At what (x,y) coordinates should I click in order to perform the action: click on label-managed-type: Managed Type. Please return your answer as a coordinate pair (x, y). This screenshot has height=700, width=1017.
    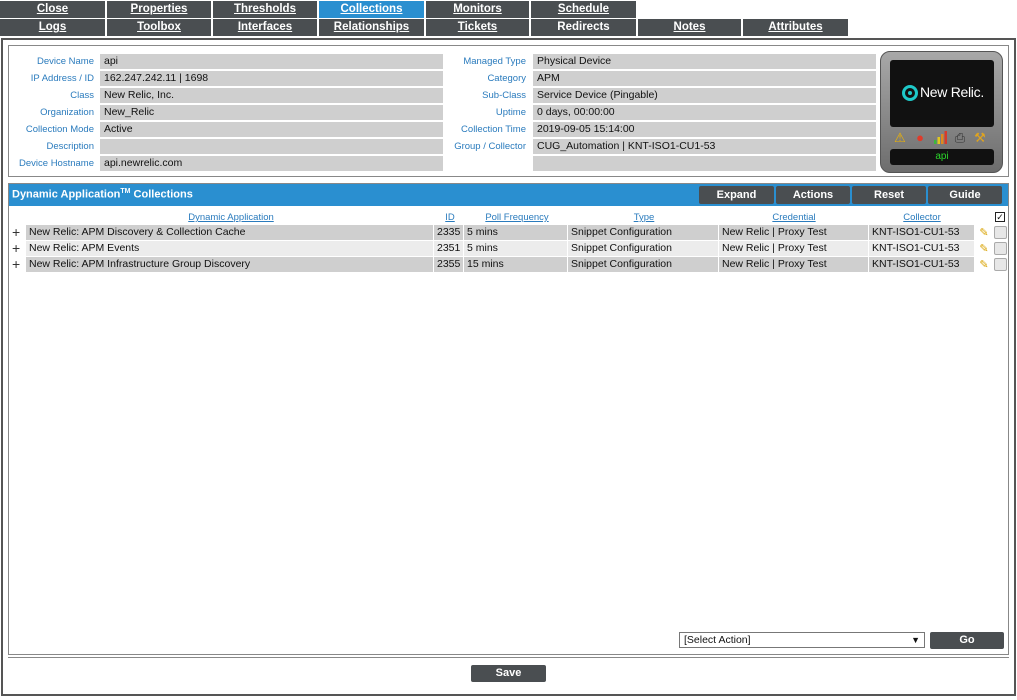
    Looking at the image, I should click on (494, 61).